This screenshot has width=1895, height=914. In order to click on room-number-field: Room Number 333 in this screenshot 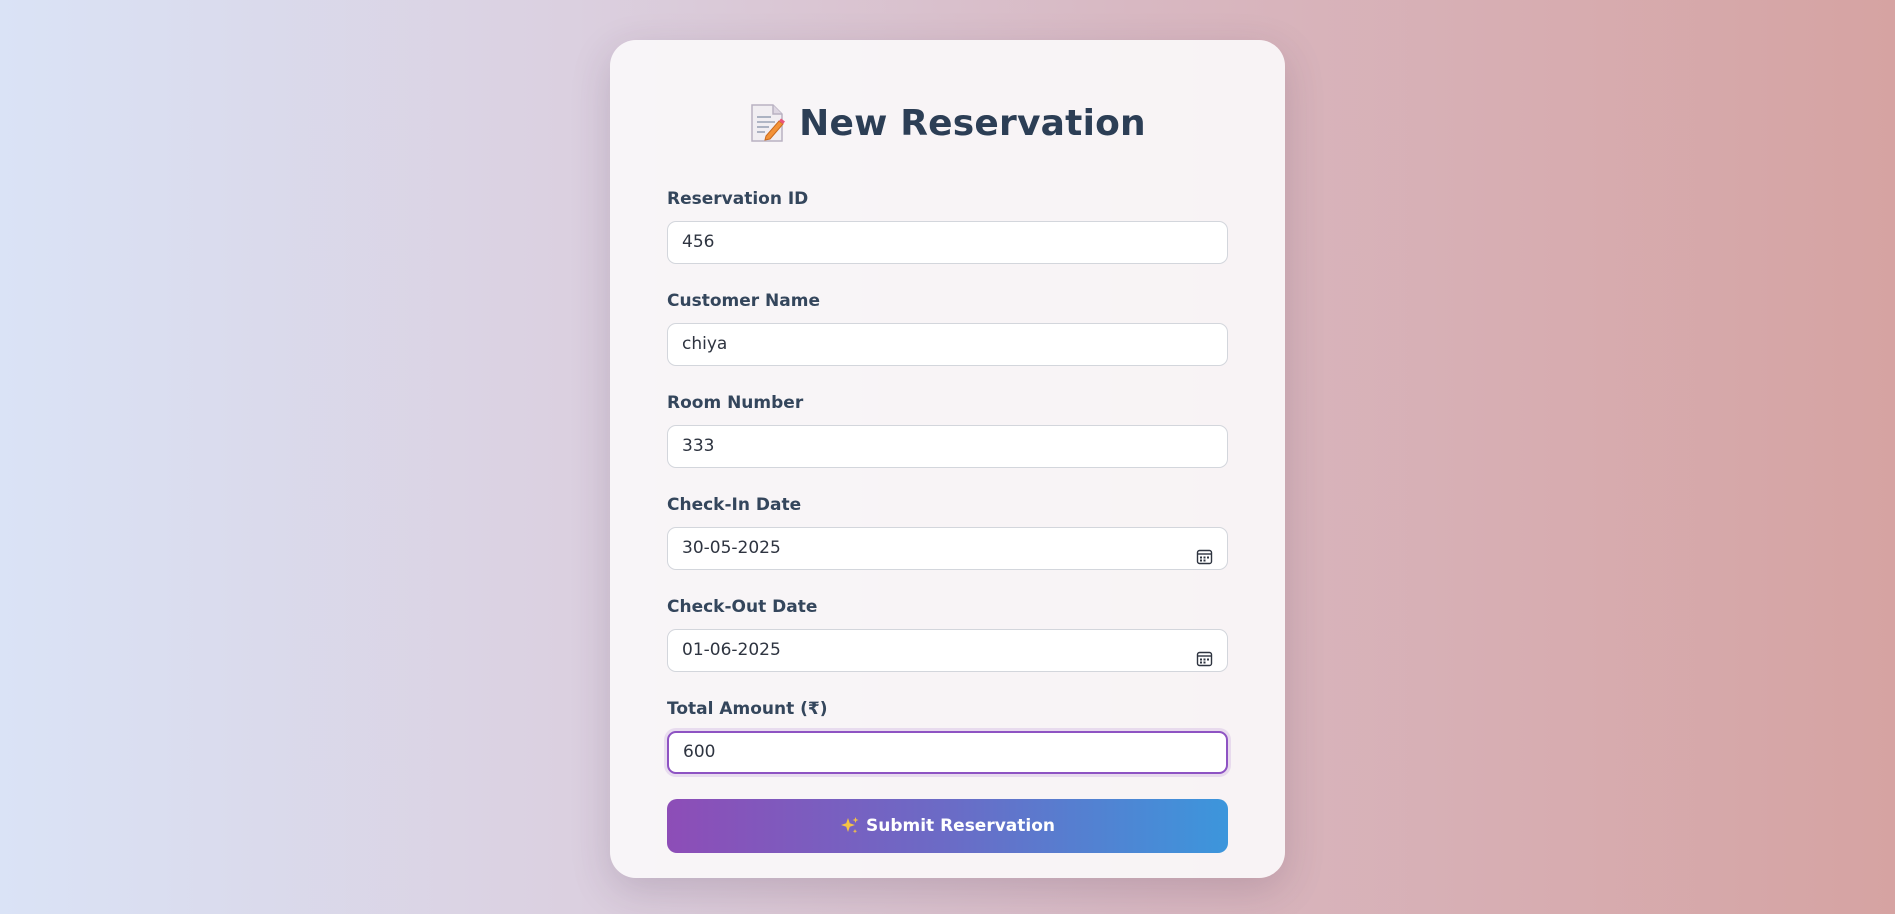, I will do `click(947, 429)`.